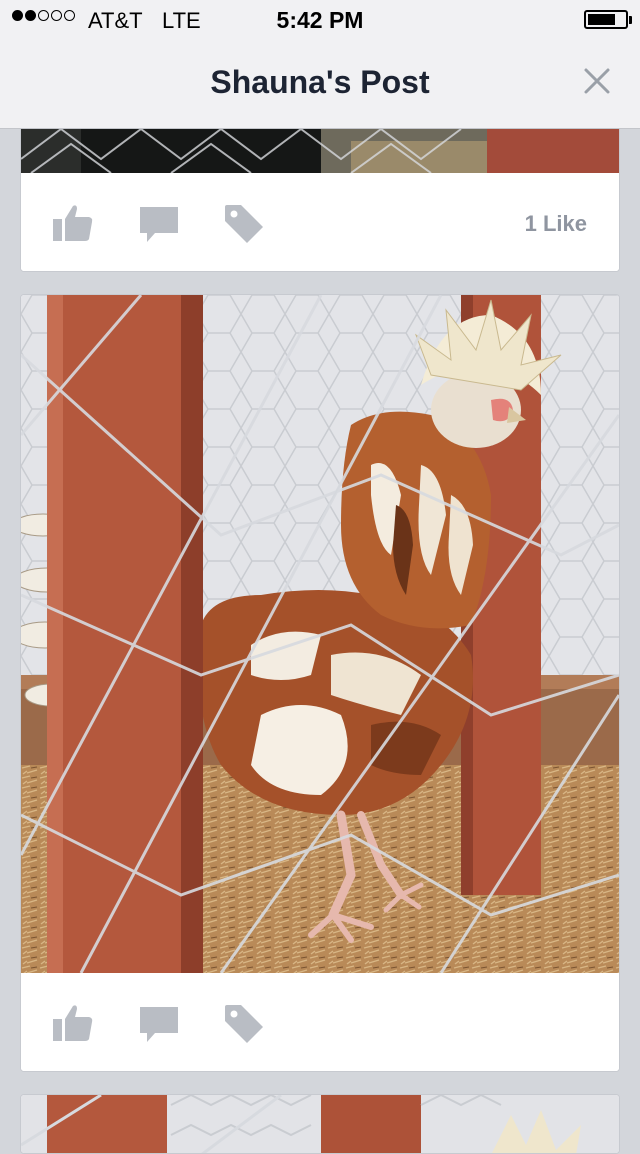 The image size is (640, 1154). Describe the element at coordinates (320, 82) in the screenshot. I see `page-title: Shauna's Post` at that location.